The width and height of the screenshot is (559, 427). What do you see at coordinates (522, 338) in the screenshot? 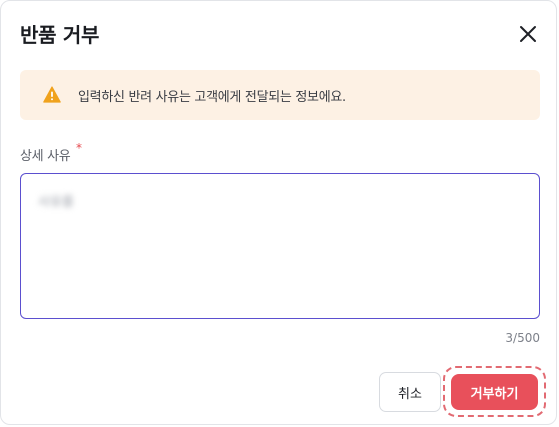
I see `char-counter: 3/500` at bounding box center [522, 338].